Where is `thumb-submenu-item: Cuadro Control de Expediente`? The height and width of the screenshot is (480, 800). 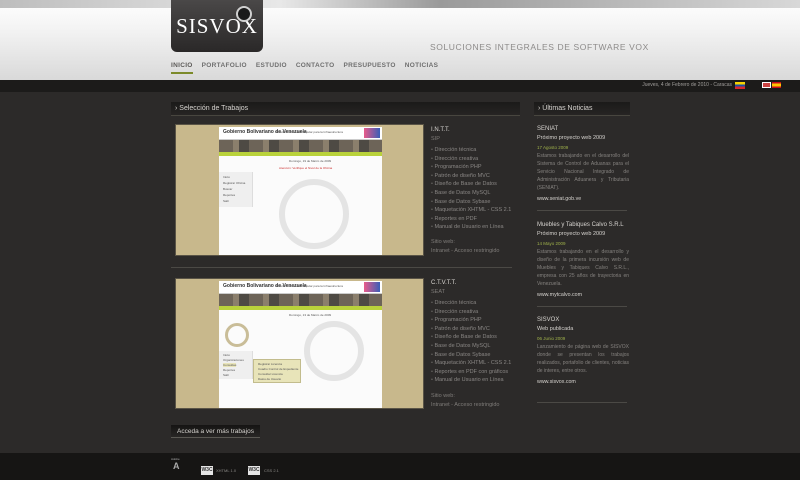
thumb-submenu-item: Cuadro Control de Expediente is located at coordinates (278, 369).